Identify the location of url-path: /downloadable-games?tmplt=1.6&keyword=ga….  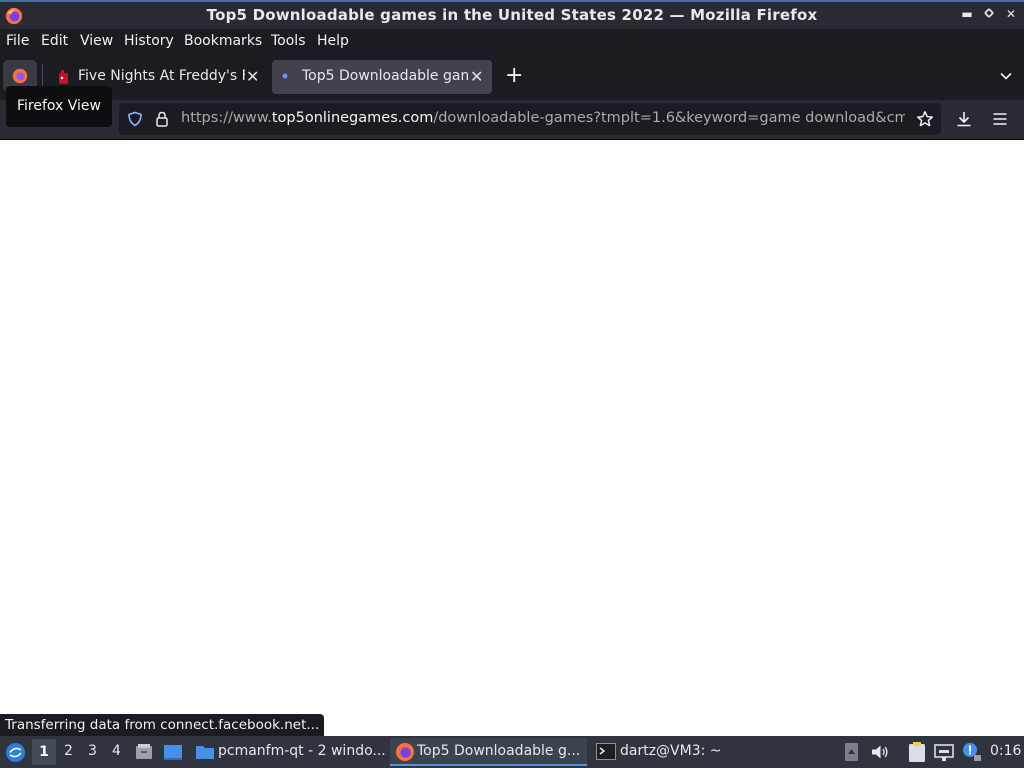
(669, 118).